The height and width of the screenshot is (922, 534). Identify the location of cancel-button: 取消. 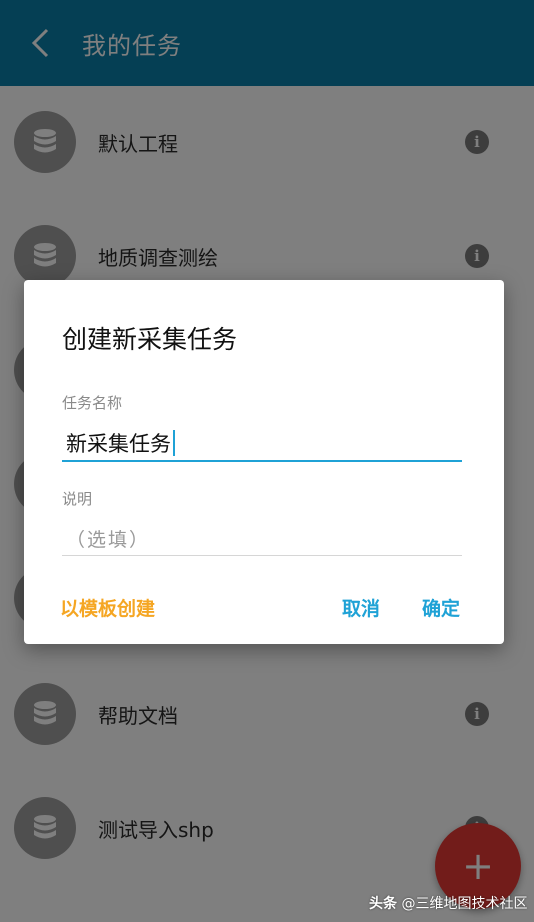
(361, 607).